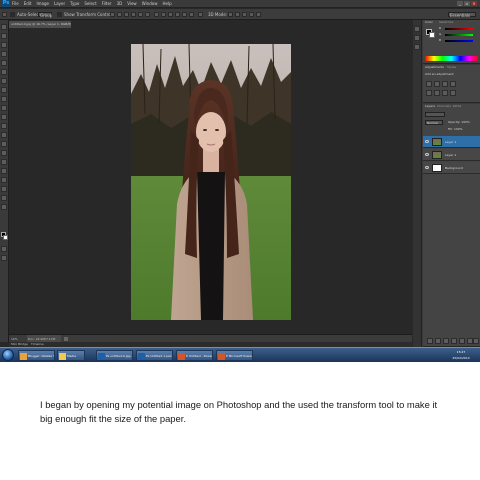  Describe the element at coordinates (446, 22) in the screenshot. I see `tab-swatches: Swatches` at that location.